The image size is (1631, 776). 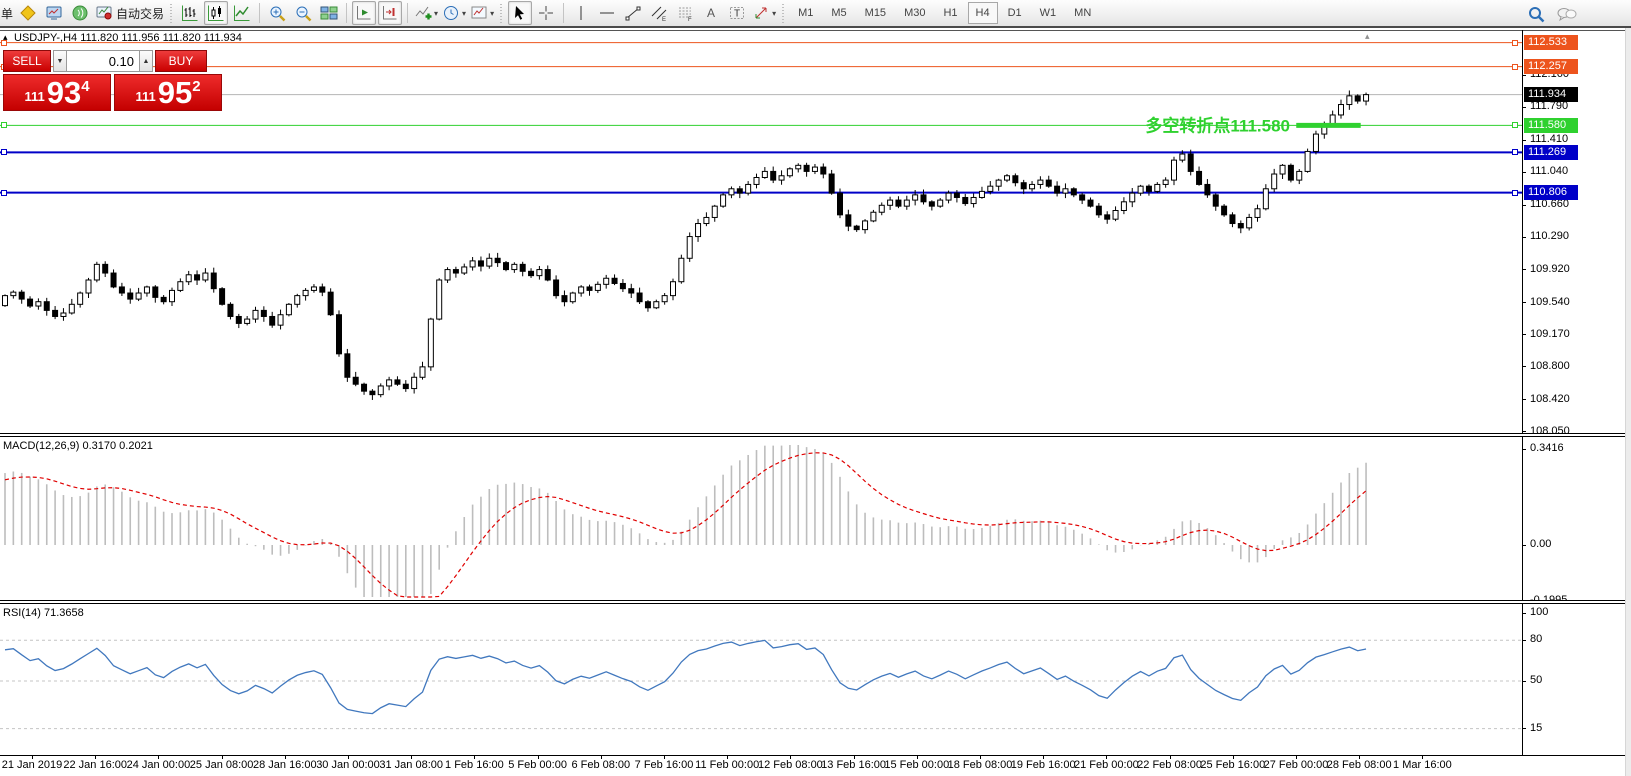 I want to click on indicators-button: ▾, so click(x=426, y=13).